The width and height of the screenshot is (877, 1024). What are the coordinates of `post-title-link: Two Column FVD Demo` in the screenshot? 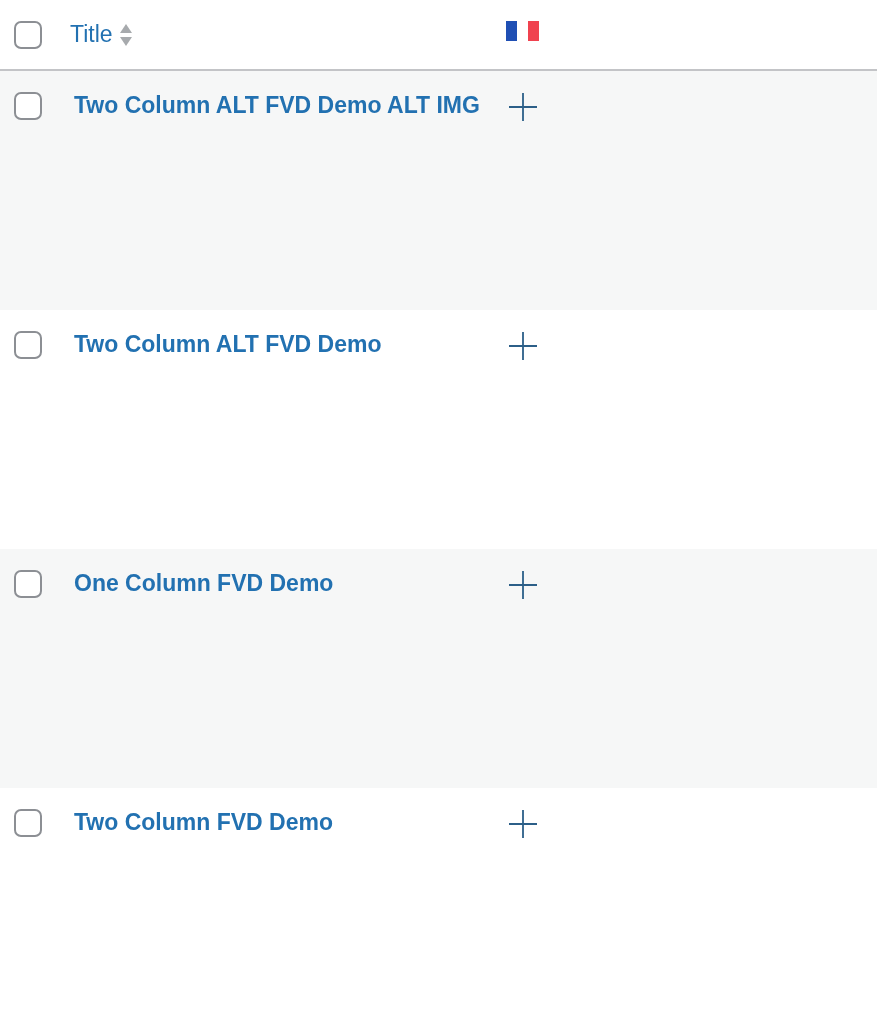 It's located at (282, 822).